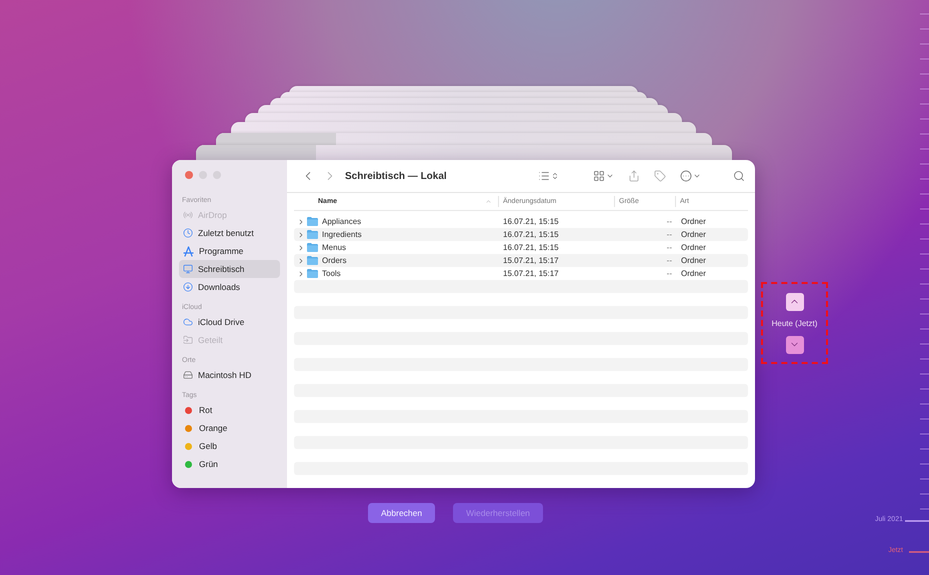 This screenshot has height=575, width=929. Describe the element at coordinates (795, 301) in the screenshot. I see `earlier-button` at that location.